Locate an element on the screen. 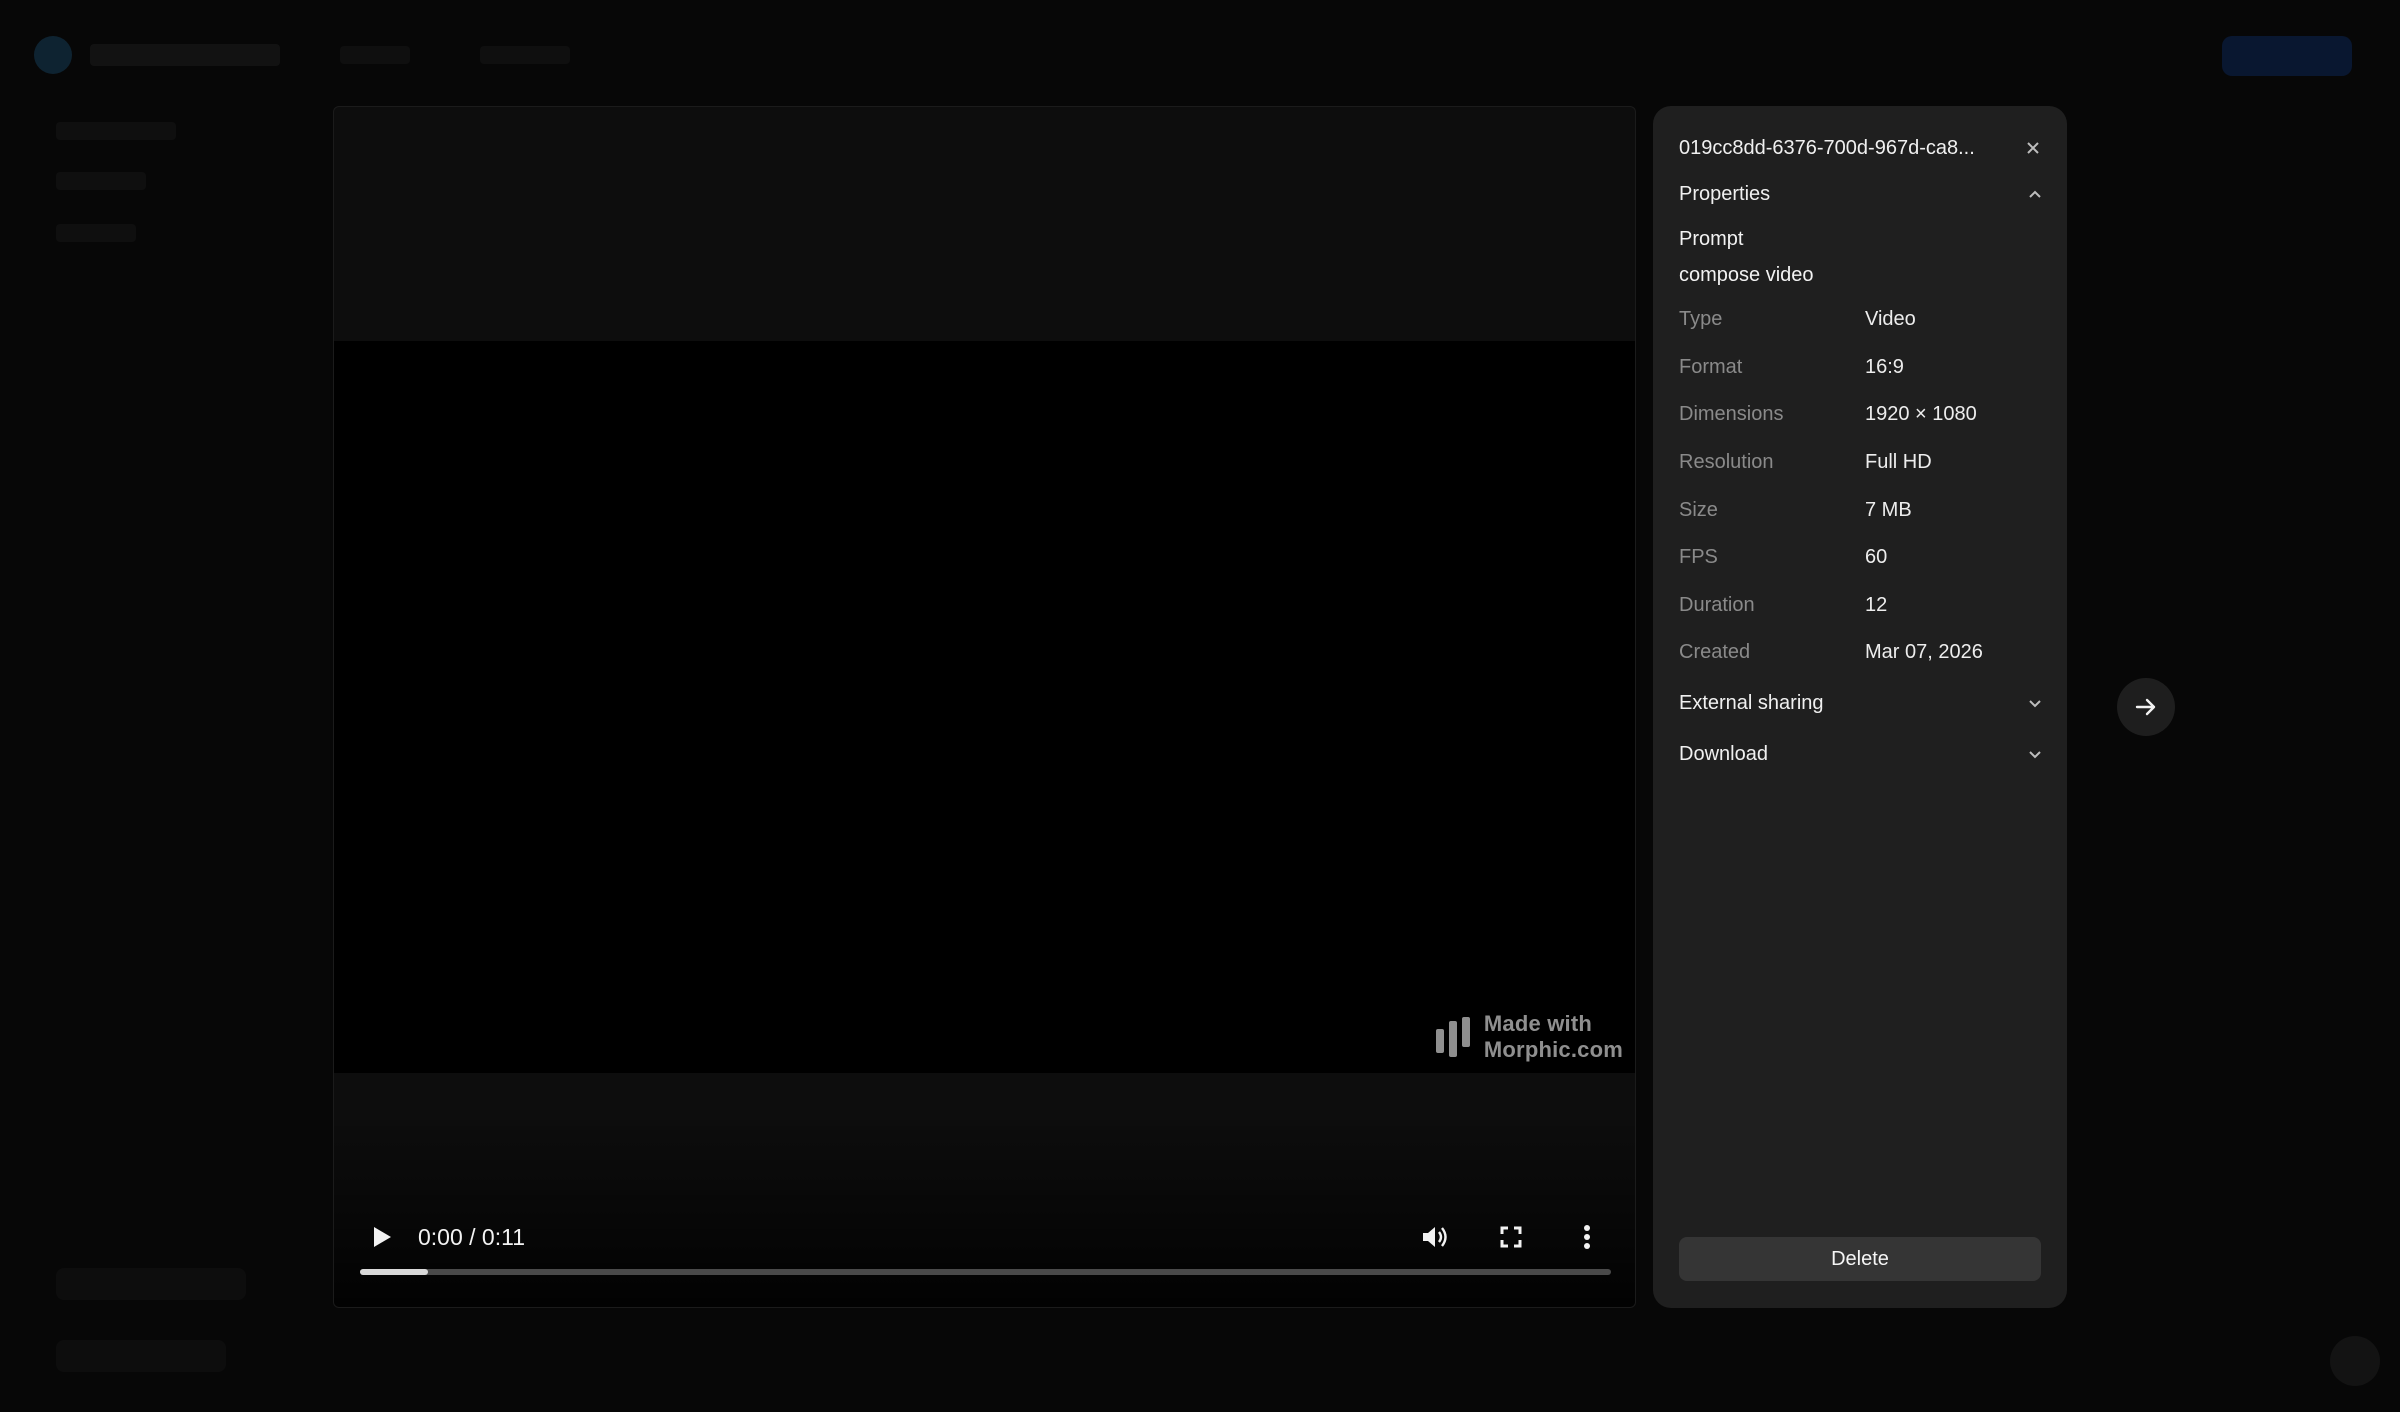 This screenshot has width=2400, height=1412. play-button is located at coordinates (382, 1237).